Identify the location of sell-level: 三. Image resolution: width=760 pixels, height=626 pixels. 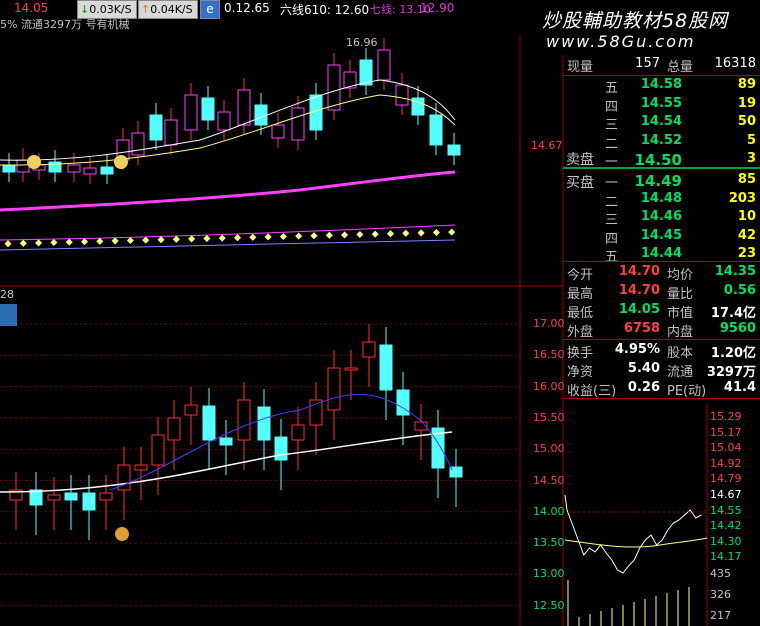
(612, 125).